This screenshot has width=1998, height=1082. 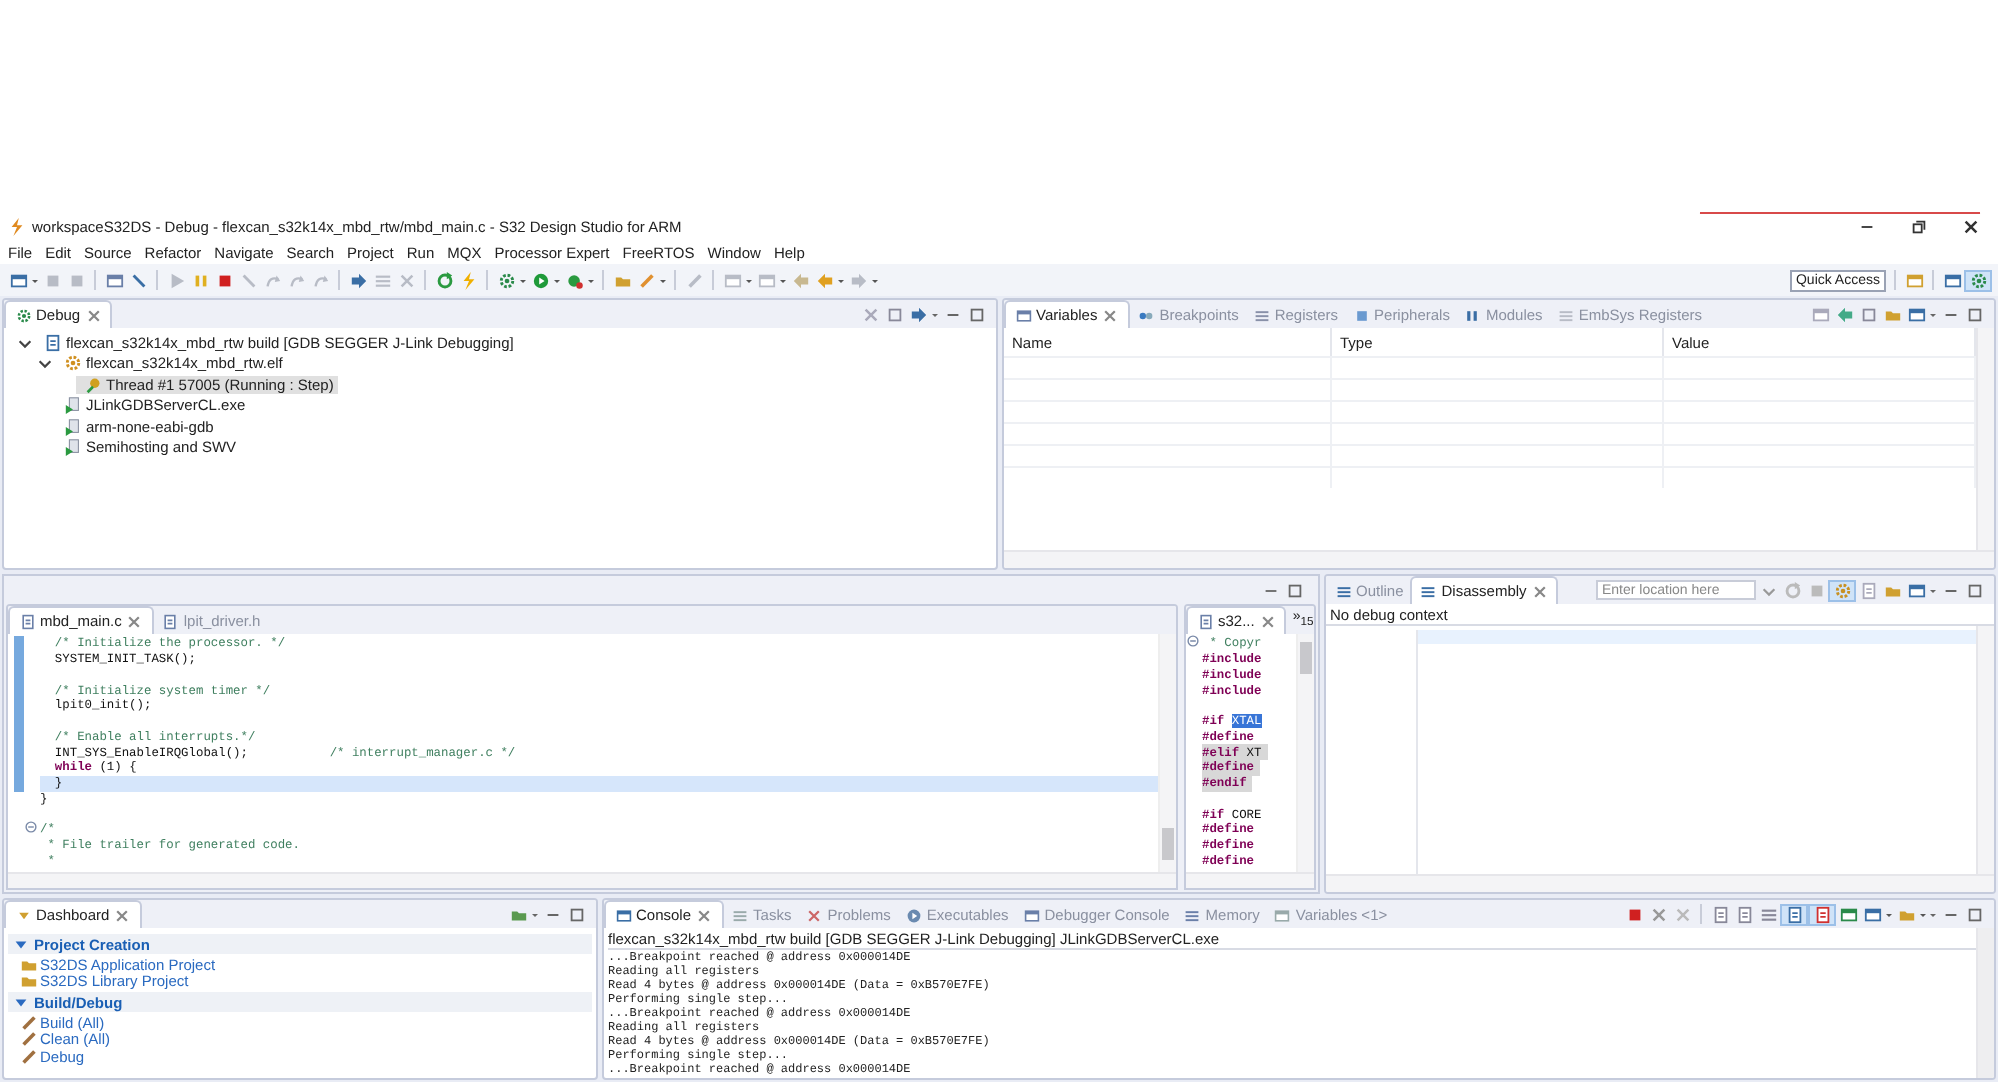 What do you see at coordinates (814, 915) in the screenshot?
I see `x-icon` at bounding box center [814, 915].